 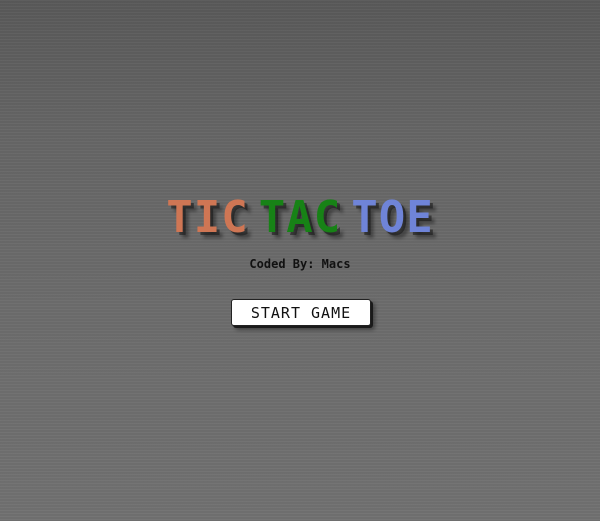 I want to click on title-word-toe: TOE, so click(x=392, y=217).